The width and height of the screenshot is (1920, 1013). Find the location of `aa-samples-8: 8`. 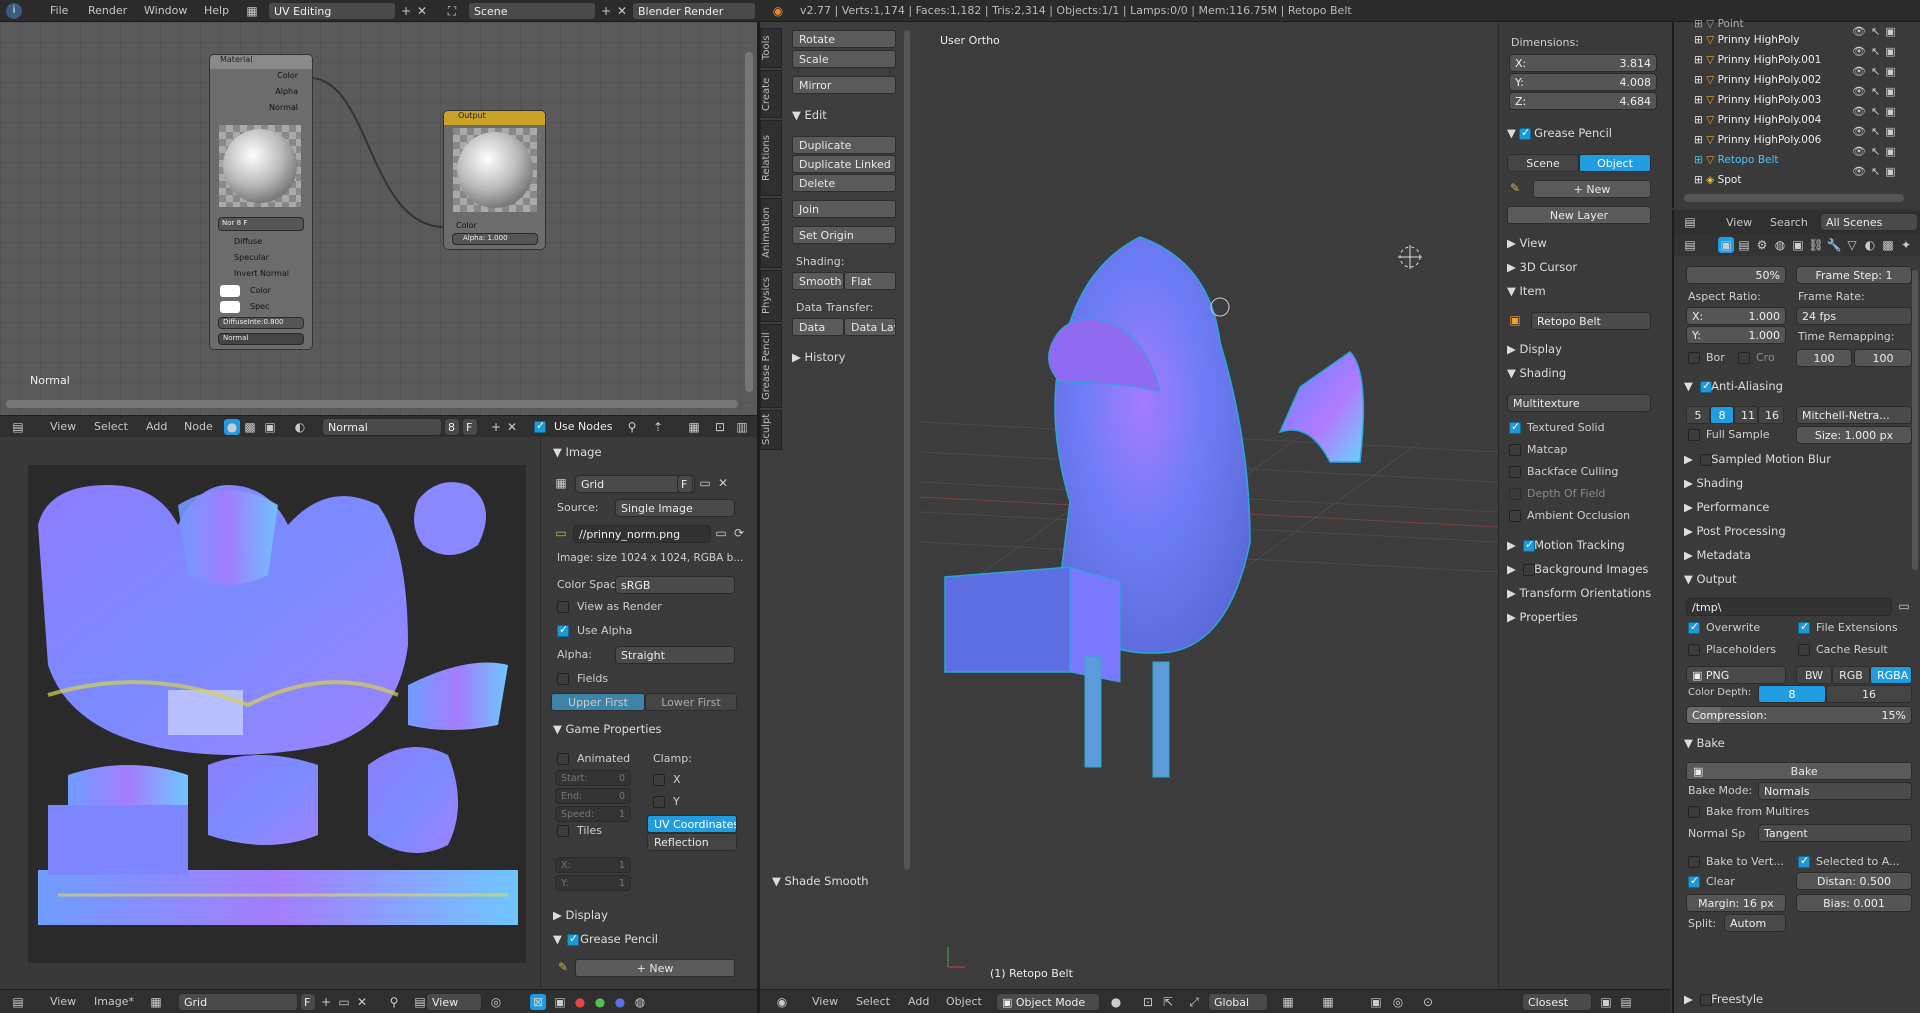

aa-samples-8: 8 is located at coordinates (1722, 415).